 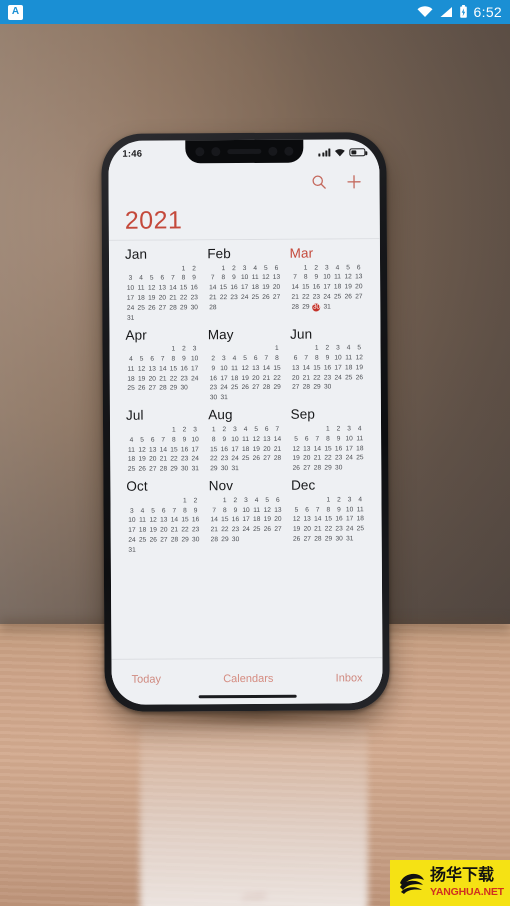 I want to click on day-cell: 22, so click(x=317, y=379).